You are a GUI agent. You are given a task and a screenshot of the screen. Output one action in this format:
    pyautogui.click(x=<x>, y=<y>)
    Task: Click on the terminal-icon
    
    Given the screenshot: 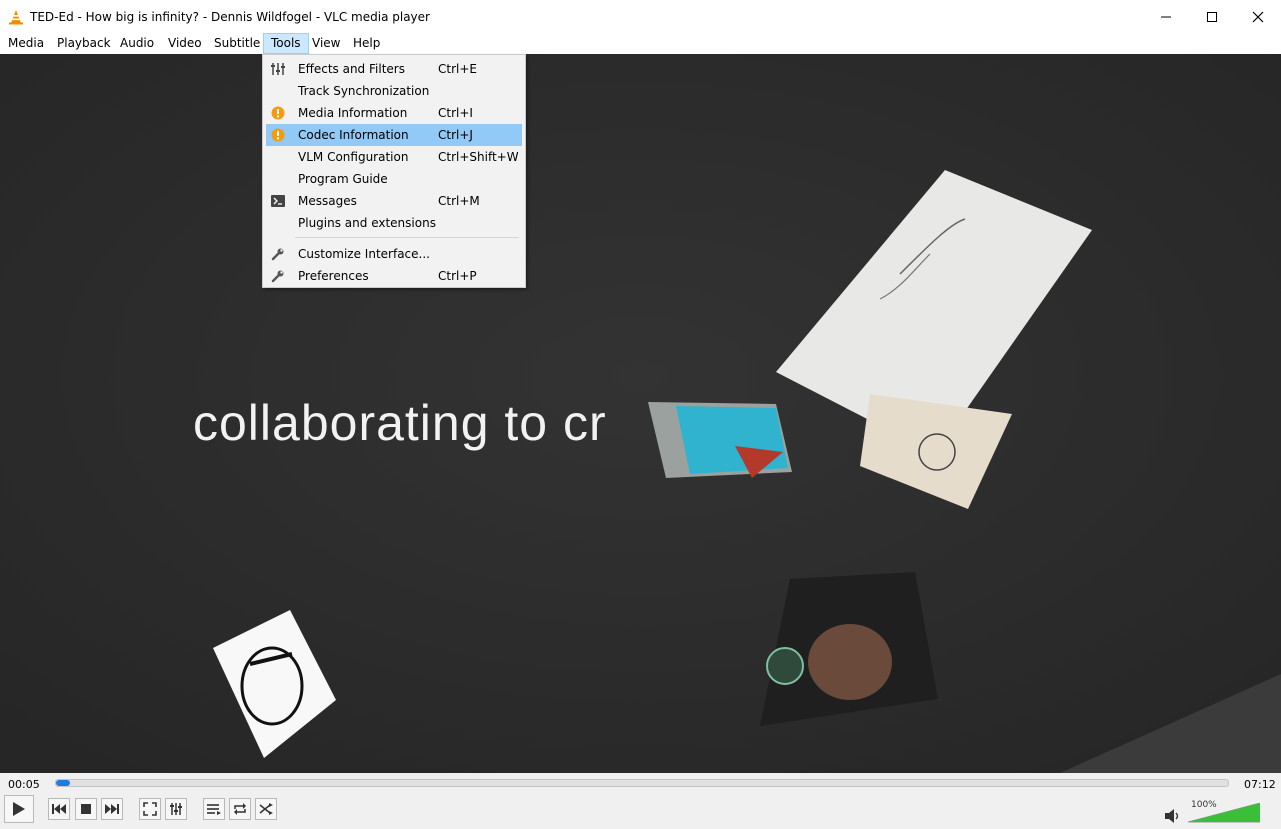 What is the action you would take?
    pyautogui.click(x=278, y=201)
    